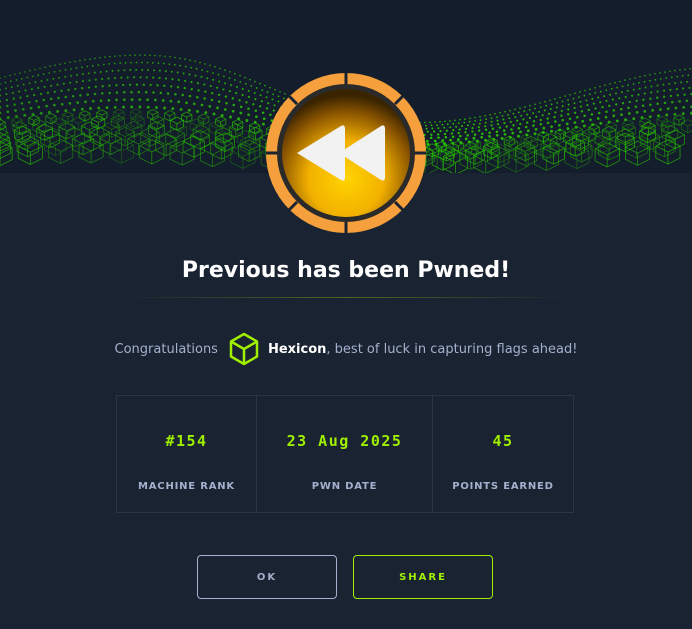 This screenshot has width=692, height=629. I want to click on points-earned-value: 45, so click(503, 441).